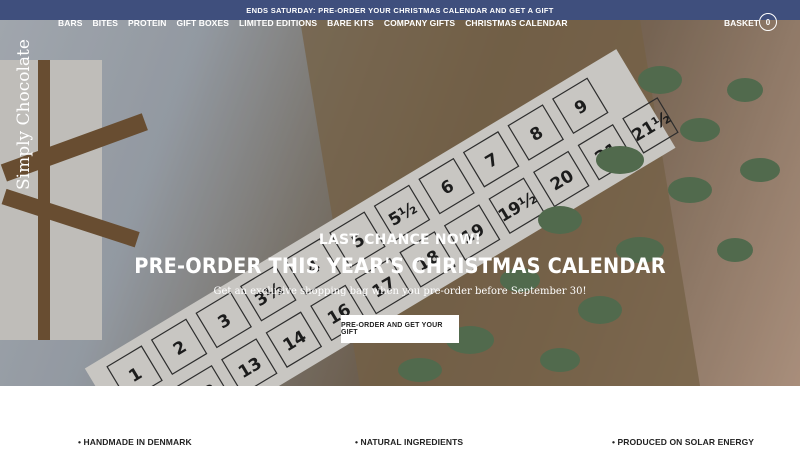 The width and height of the screenshot is (800, 451). Describe the element at coordinates (400, 329) in the screenshot. I see `preorder-button: PRE-ORDER AND GET YOUR GIFT` at that location.